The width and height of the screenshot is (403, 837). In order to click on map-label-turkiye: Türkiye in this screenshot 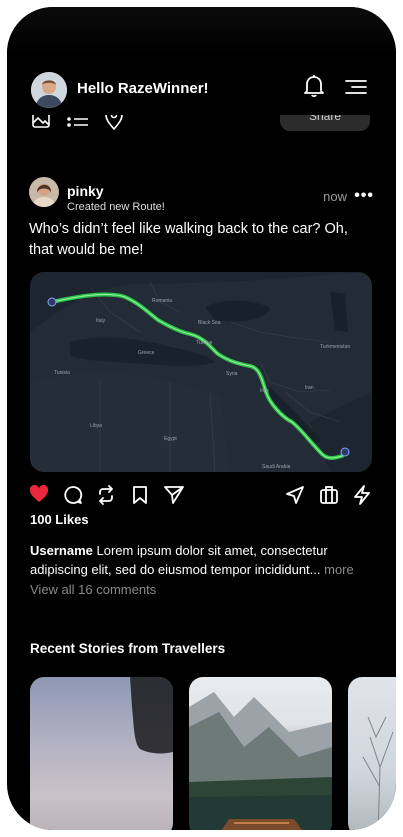, I will do `click(204, 343)`.